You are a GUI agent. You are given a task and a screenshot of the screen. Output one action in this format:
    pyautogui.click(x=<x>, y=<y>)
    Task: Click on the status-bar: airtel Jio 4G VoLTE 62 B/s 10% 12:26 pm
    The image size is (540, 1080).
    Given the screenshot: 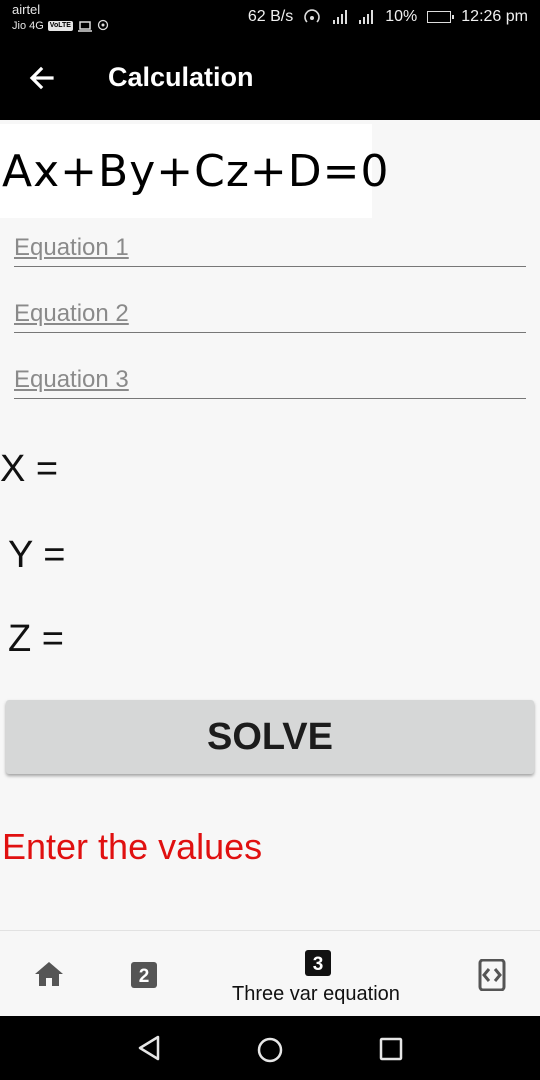 What is the action you would take?
    pyautogui.click(x=270, y=19)
    